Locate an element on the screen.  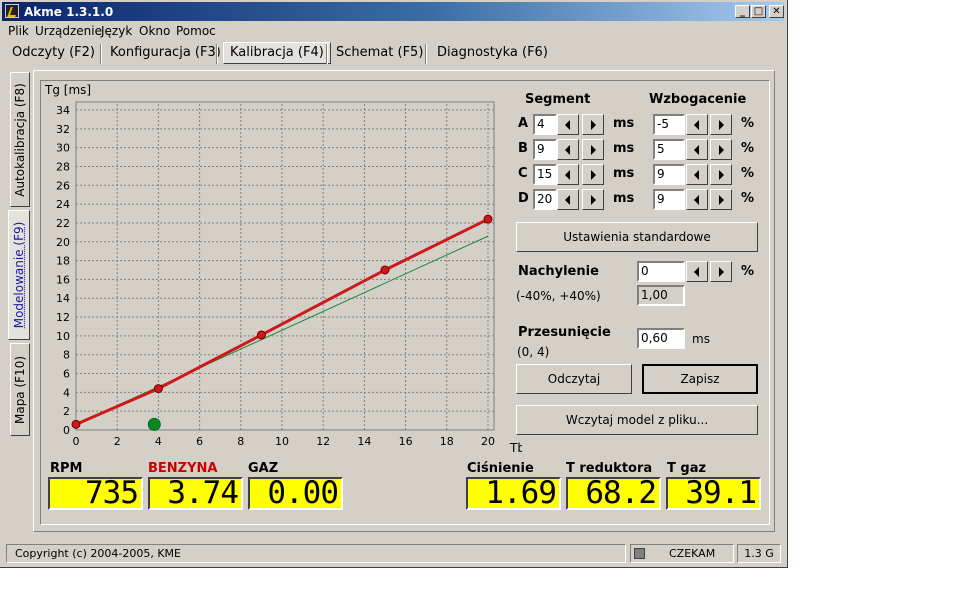
status-version: 1.3 G is located at coordinates (759, 553).